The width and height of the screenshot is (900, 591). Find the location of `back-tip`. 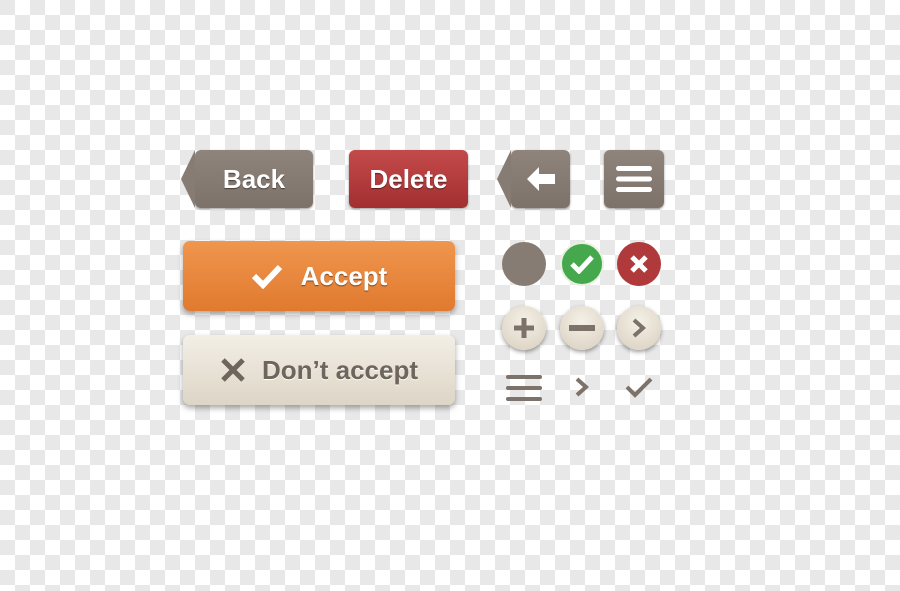

back-tip is located at coordinates (188, 179).